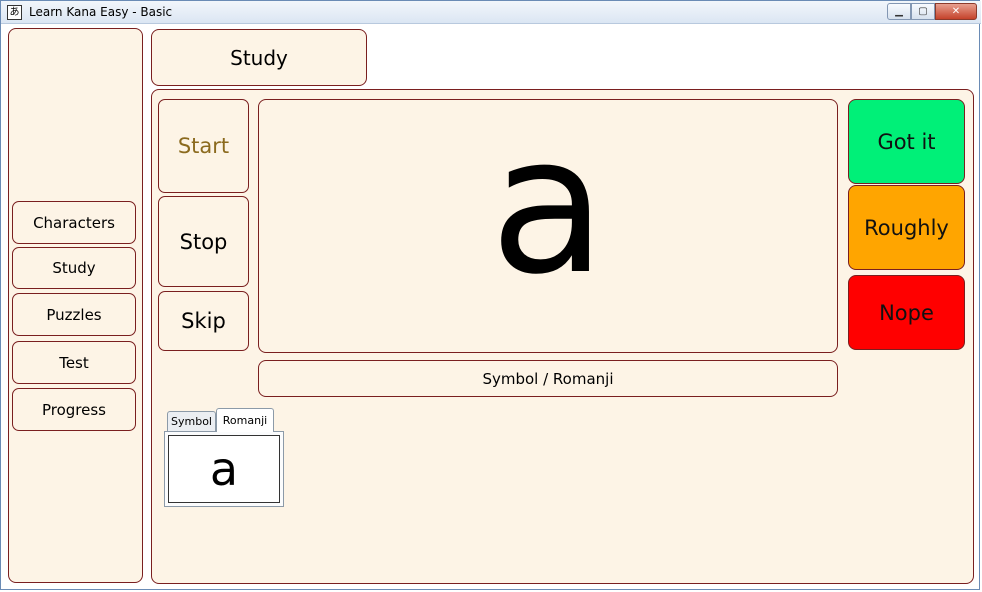 The image size is (982, 592). What do you see at coordinates (203, 146) in the screenshot?
I see `start-button: Start` at bounding box center [203, 146].